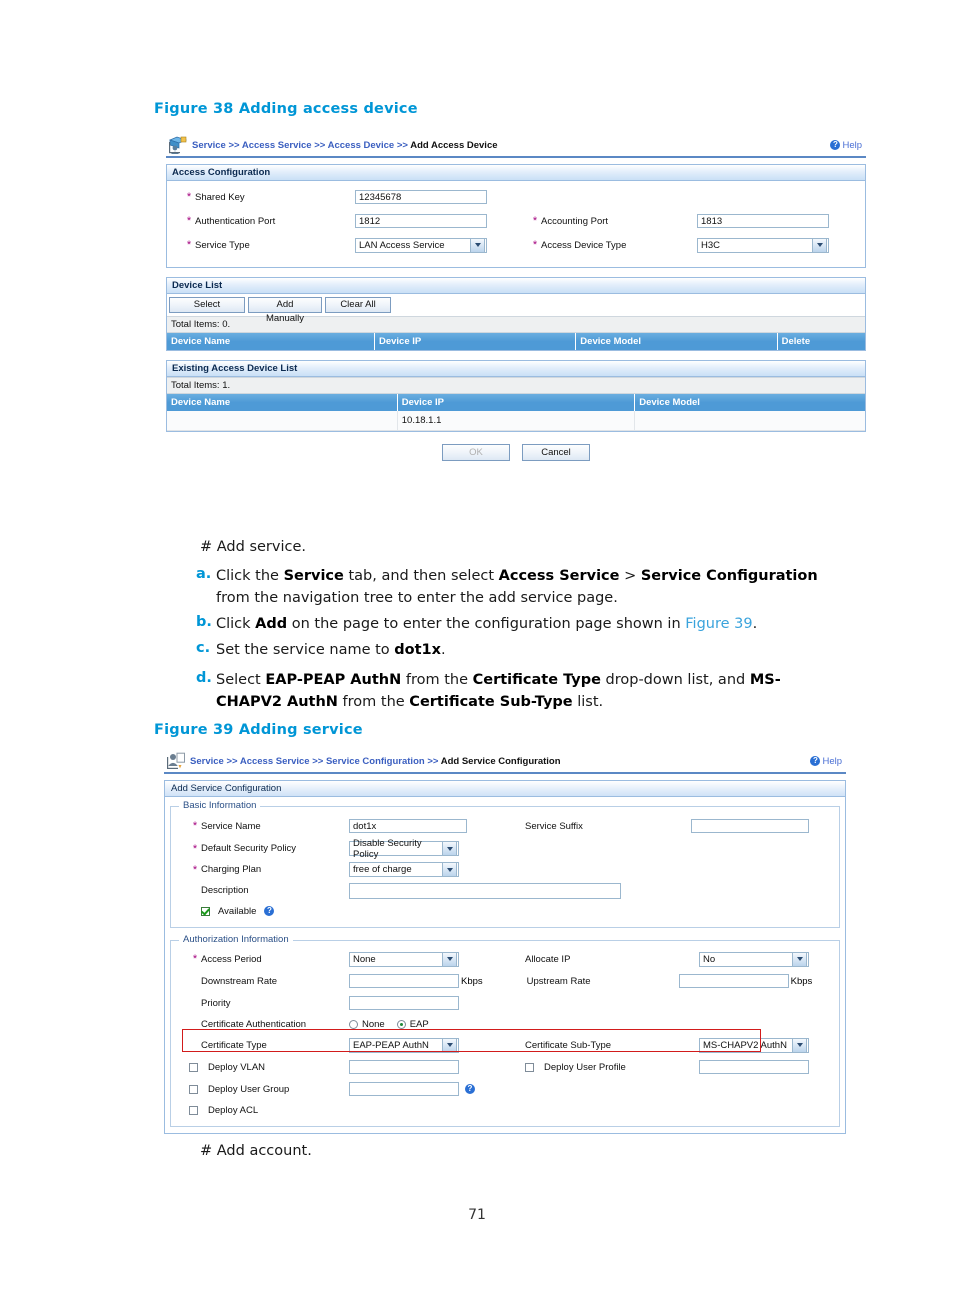 The height and width of the screenshot is (1296, 954). Describe the element at coordinates (193, 1089) in the screenshot. I see `deploy-user-group-checkbox` at that location.